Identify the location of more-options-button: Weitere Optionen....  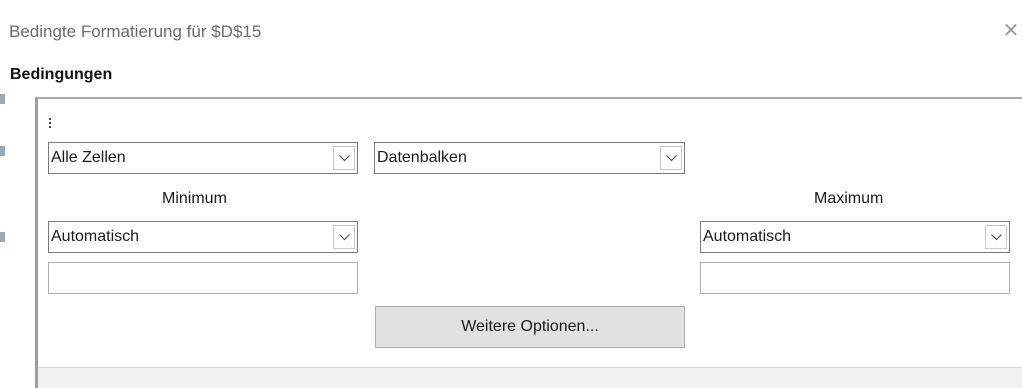
(530, 327).